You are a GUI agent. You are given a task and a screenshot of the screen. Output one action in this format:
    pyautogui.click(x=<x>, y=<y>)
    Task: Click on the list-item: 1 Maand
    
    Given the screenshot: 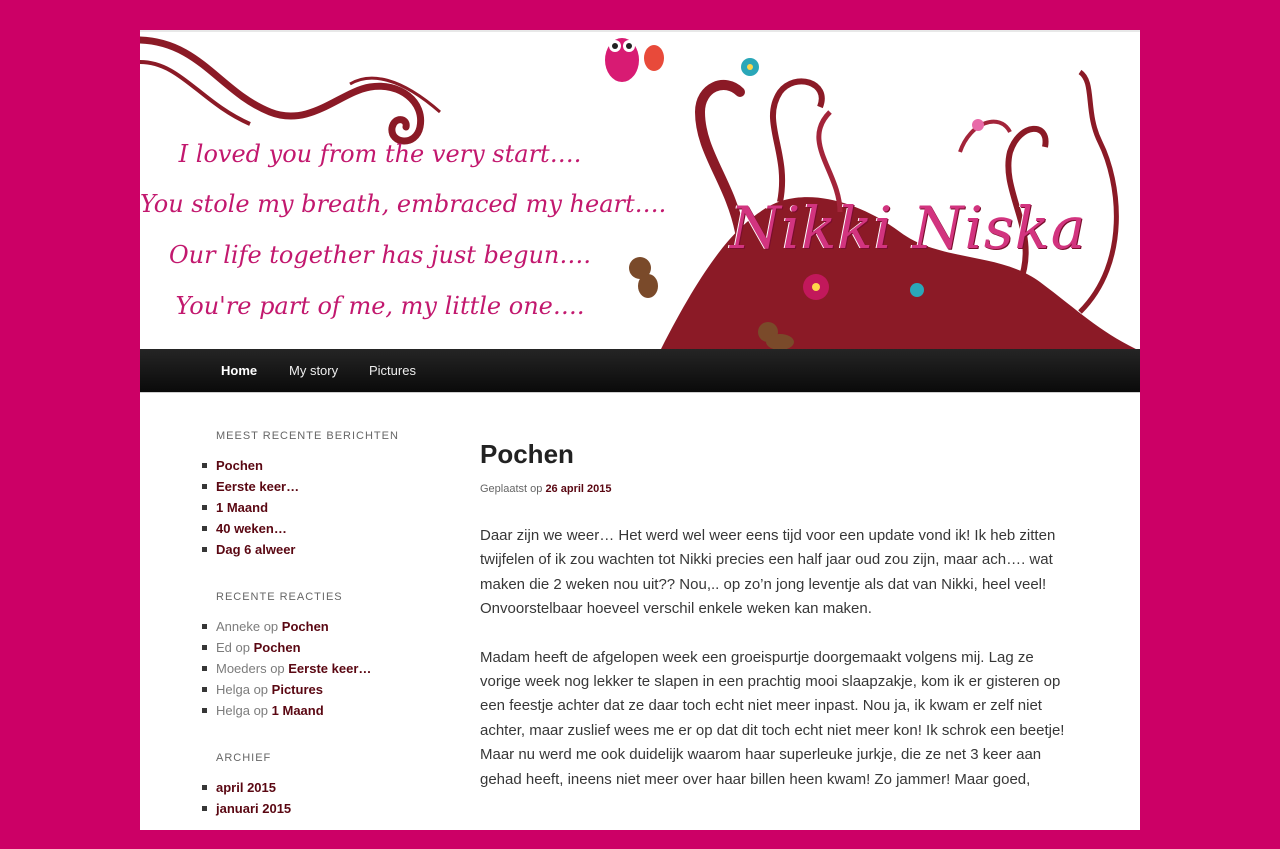 What is the action you would take?
    pyautogui.click(x=324, y=507)
    